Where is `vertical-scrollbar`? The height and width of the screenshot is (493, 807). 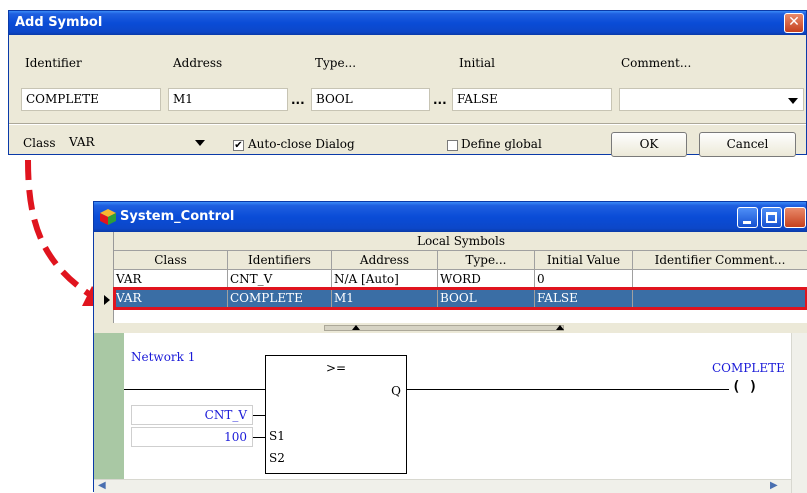 vertical-scrollbar is located at coordinates (799, 413).